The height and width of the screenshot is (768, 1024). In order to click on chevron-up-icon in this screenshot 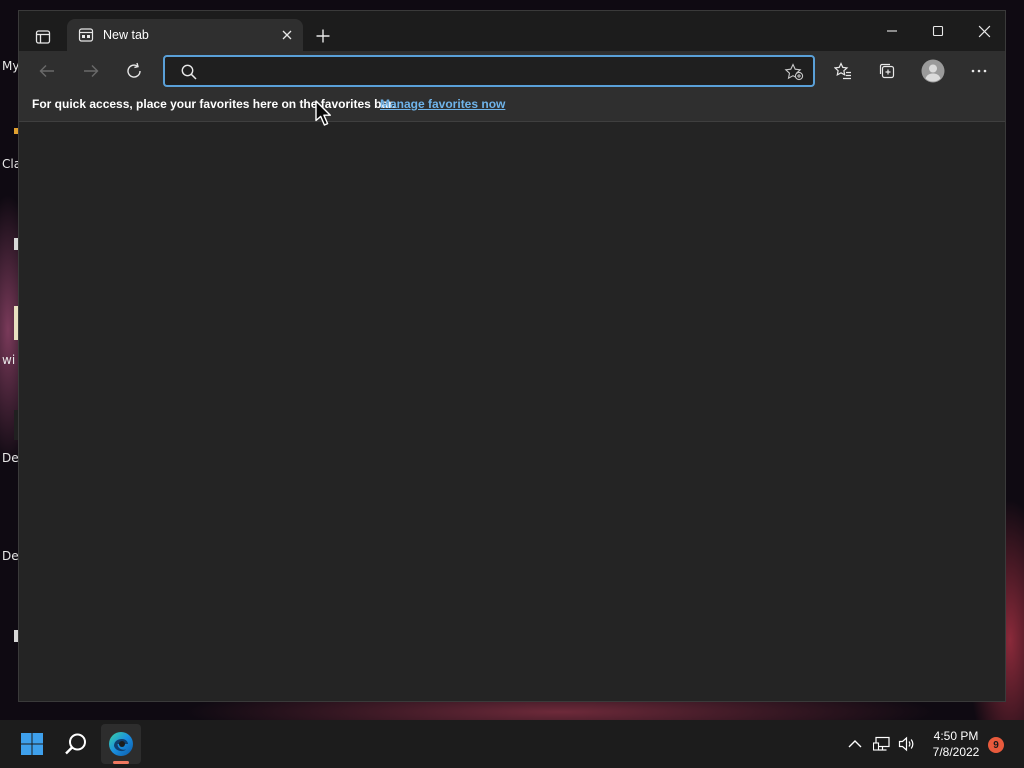, I will do `click(855, 744)`.